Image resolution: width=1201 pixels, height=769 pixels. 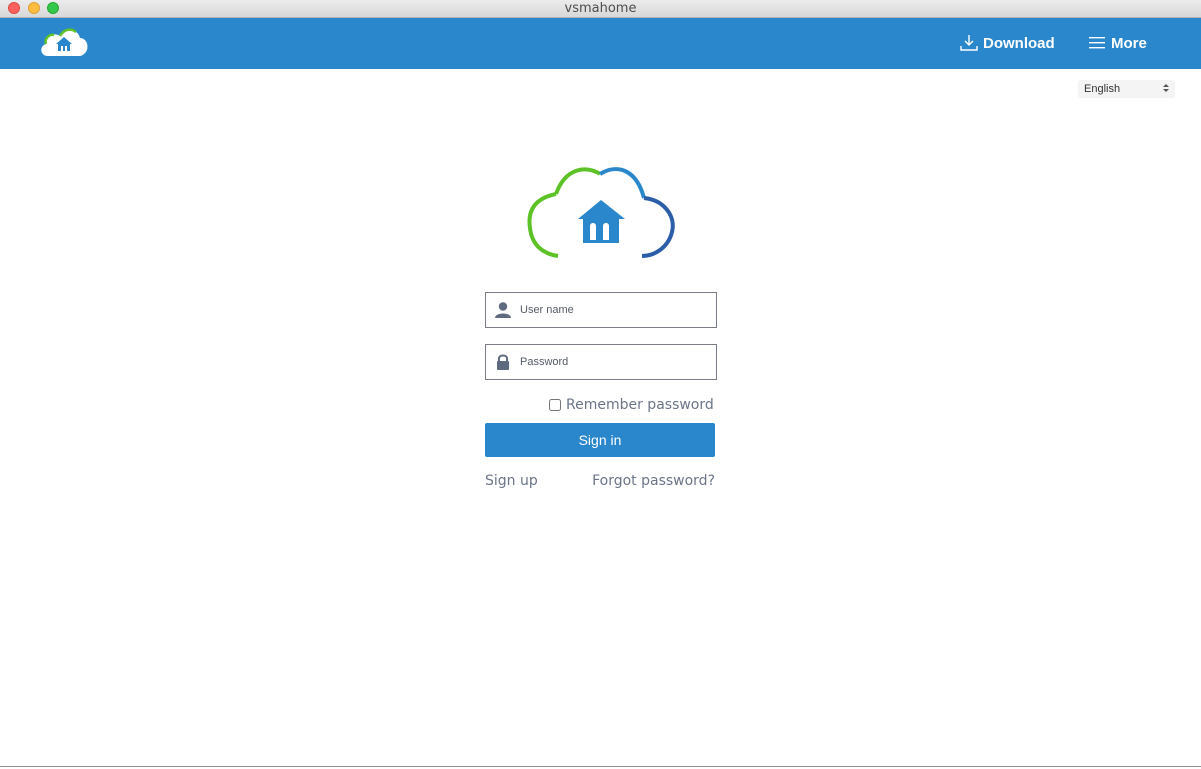 I want to click on remember-password: Remember password, so click(x=631, y=405).